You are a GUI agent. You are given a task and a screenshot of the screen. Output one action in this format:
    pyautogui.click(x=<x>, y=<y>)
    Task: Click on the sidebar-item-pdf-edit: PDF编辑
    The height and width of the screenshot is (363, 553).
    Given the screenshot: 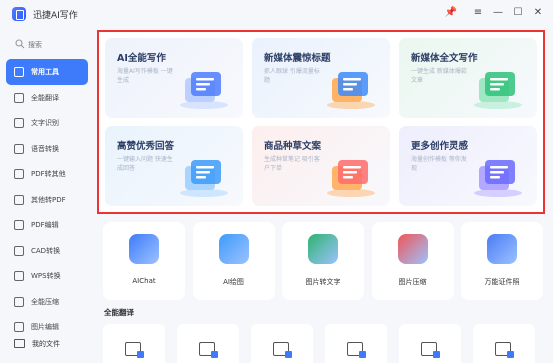 What is the action you would take?
    pyautogui.click(x=47, y=225)
    